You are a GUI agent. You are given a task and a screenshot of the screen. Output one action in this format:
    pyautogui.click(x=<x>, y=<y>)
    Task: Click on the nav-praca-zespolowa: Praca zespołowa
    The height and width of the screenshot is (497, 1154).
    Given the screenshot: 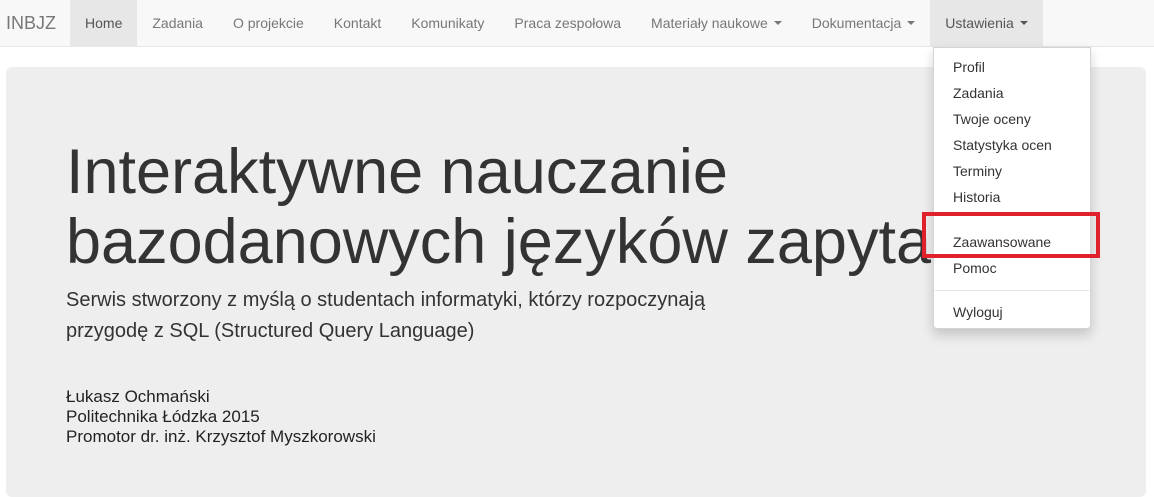 What is the action you would take?
    pyautogui.click(x=567, y=23)
    